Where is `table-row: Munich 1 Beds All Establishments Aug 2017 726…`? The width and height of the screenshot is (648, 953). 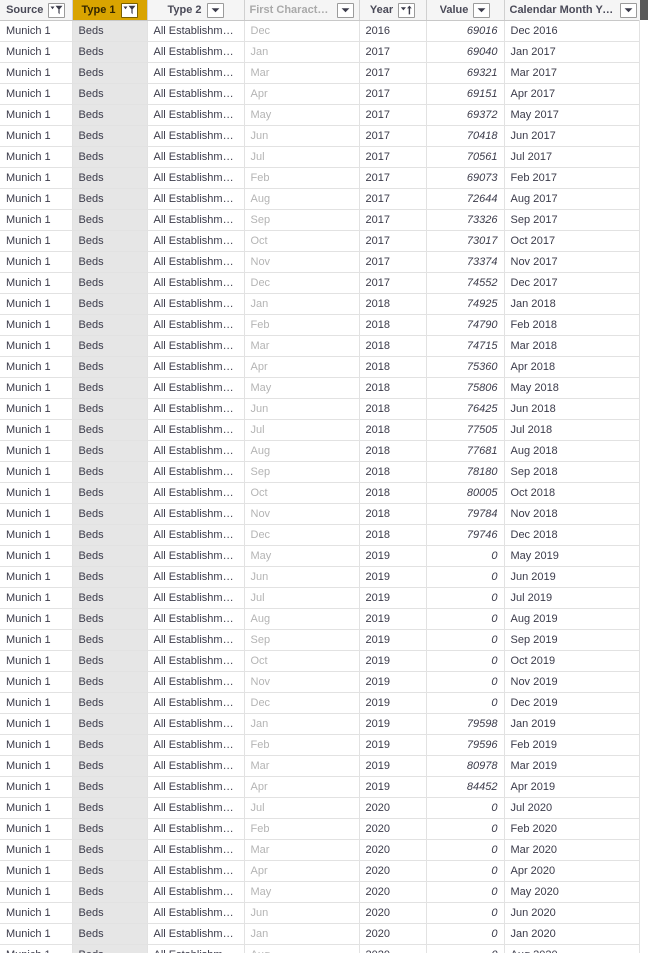
table-row: Munich 1 Beds All Establishments Aug 2017 726… is located at coordinates (324, 199).